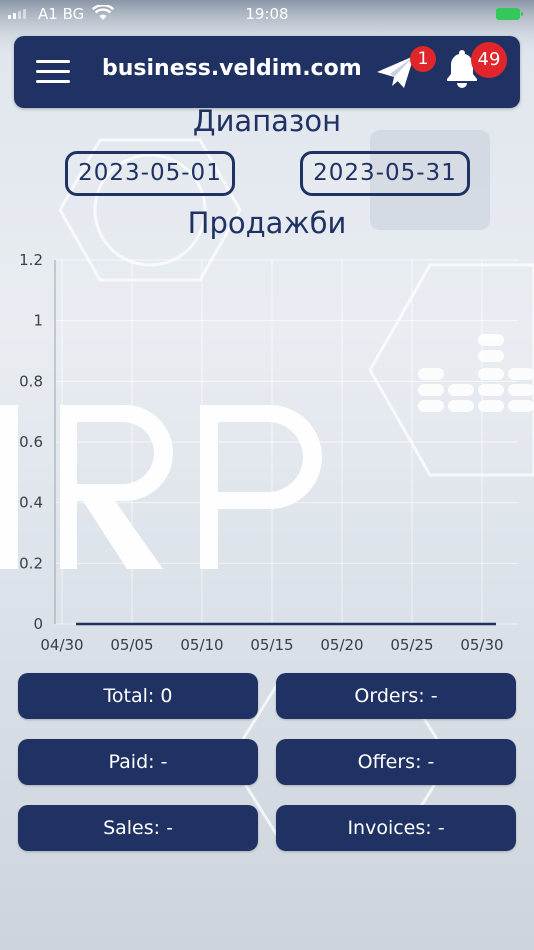 The height and width of the screenshot is (950, 534). What do you see at coordinates (267, 223) in the screenshot?
I see `chart-title: Продажби` at bounding box center [267, 223].